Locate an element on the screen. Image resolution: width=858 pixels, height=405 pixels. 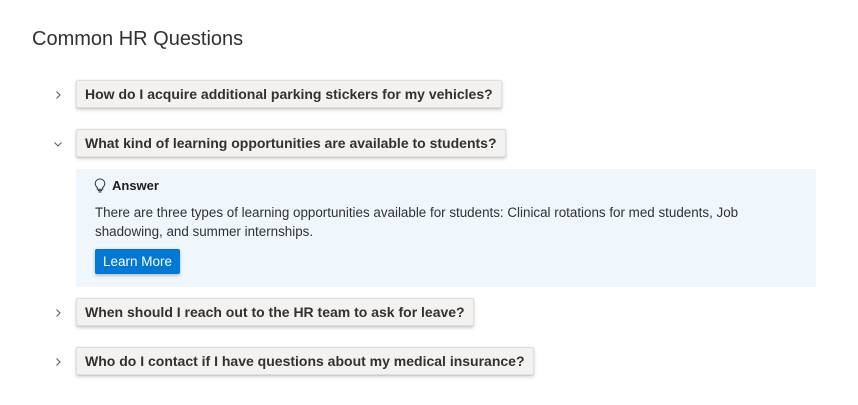
learn-more-button: Learn More is located at coordinates (138, 261).